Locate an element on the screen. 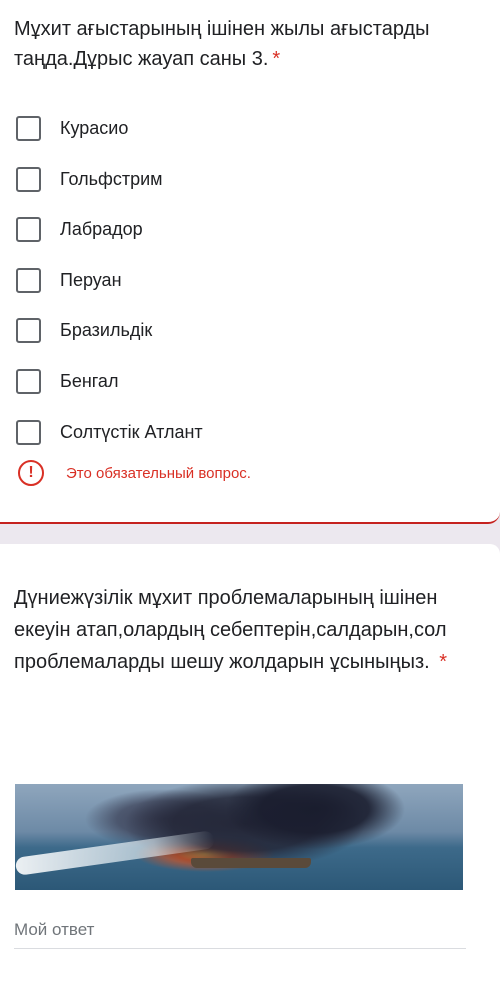 This screenshot has width=500, height=985. checkbox-option-brazildik: Бразильдік is located at coordinates (84, 330).